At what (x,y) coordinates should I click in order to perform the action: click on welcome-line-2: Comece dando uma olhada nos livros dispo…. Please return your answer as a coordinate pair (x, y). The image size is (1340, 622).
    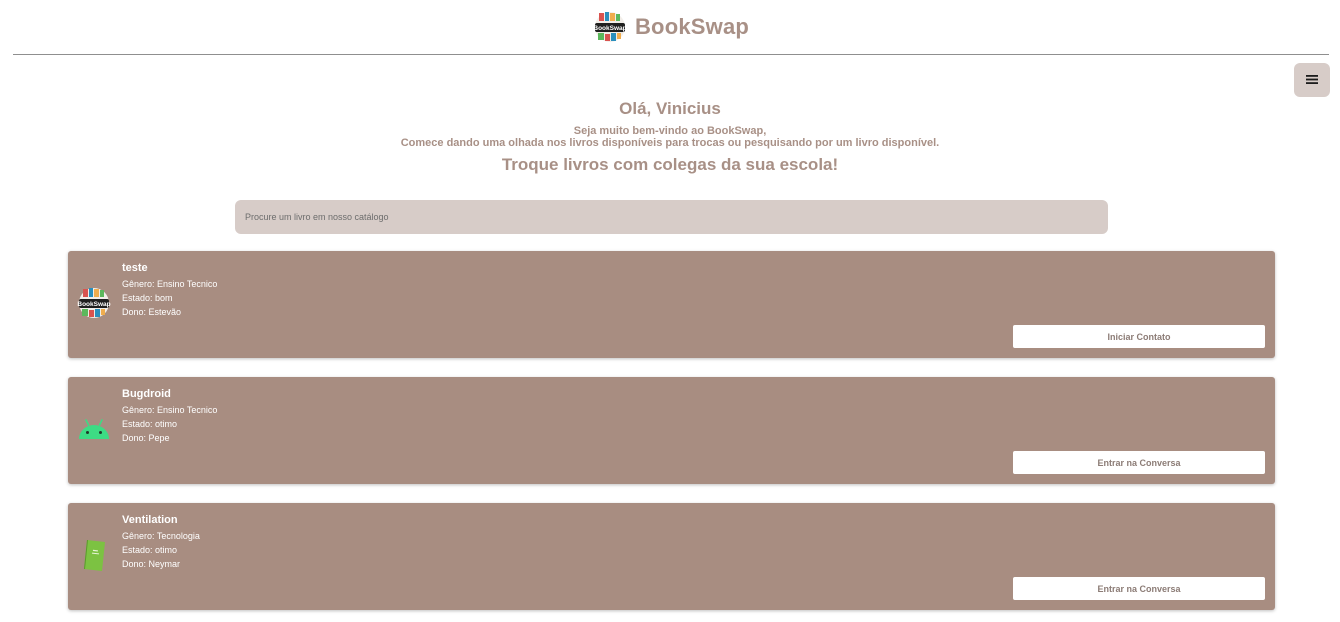
    Looking at the image, I should click on (670, 143).